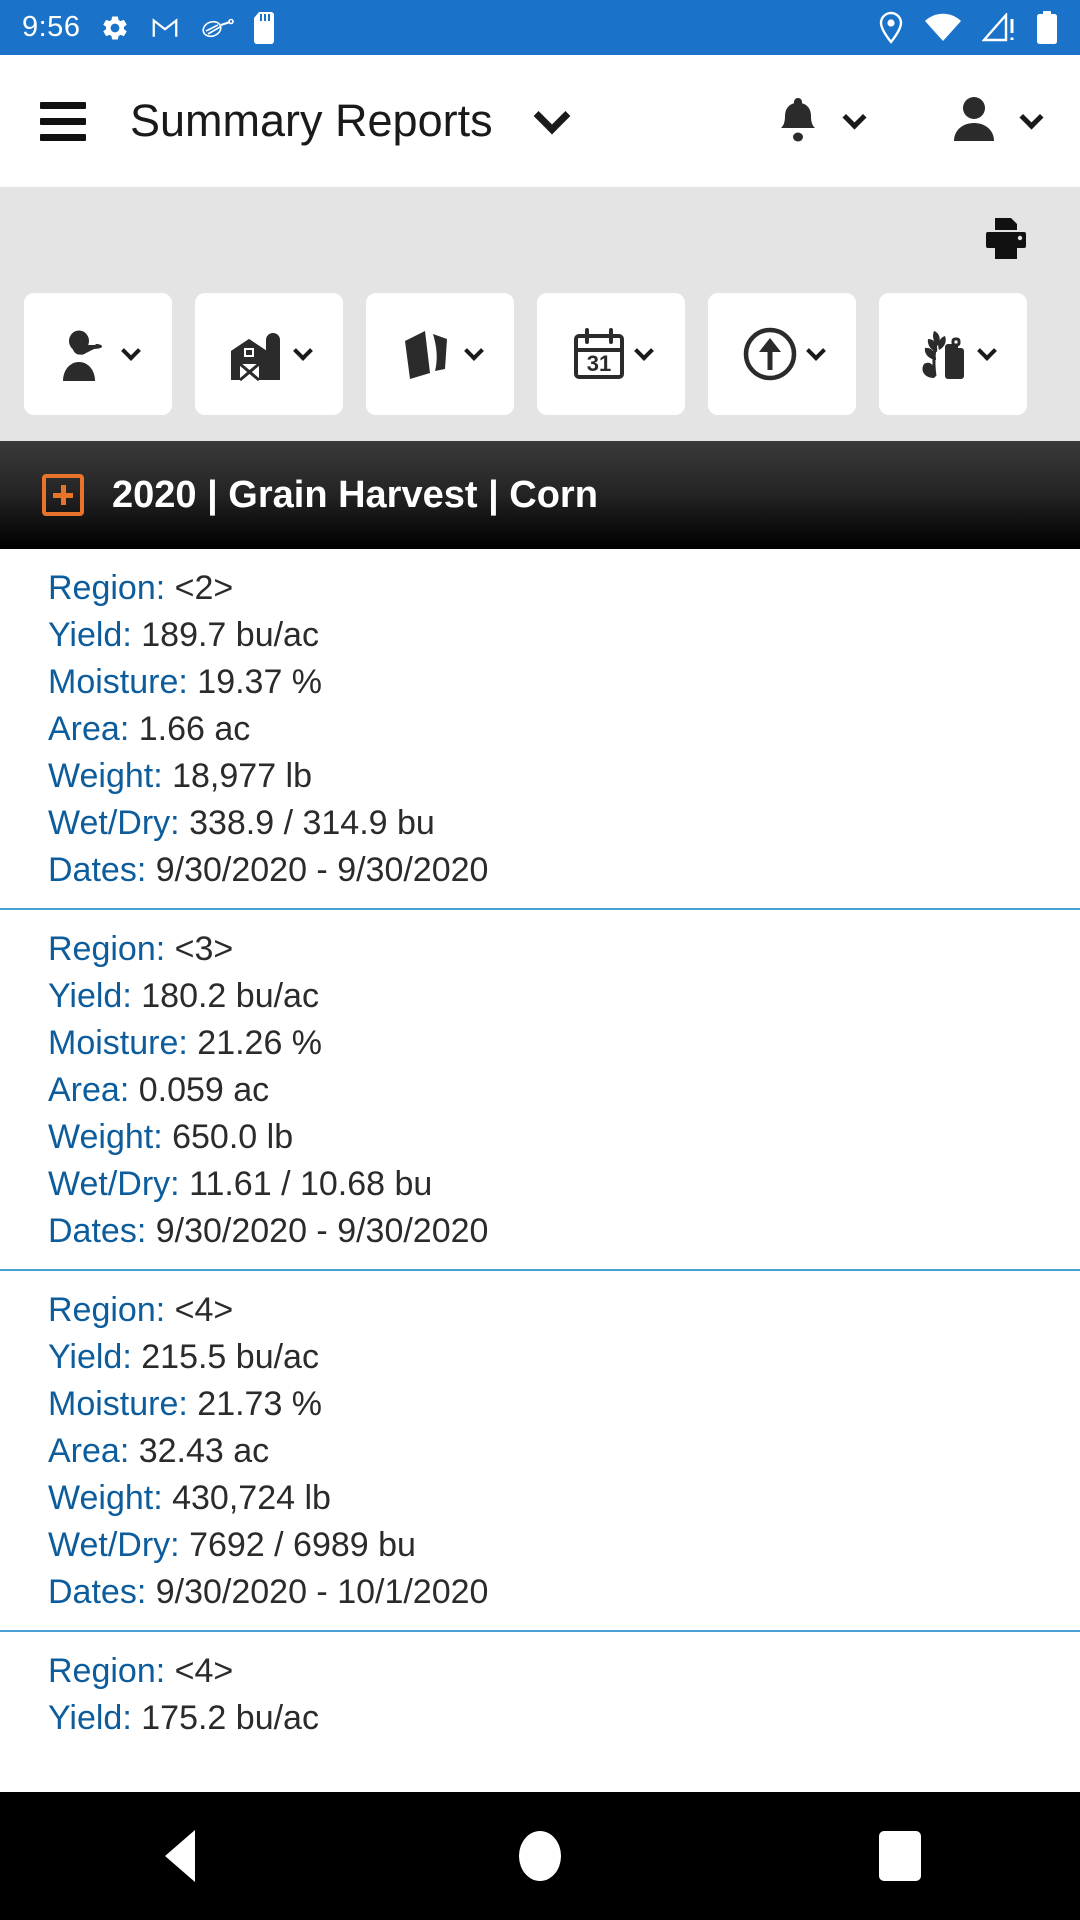 Image resolution: width=1080 pixels, height=1920 pixels. Describe the element at coordinates (540, 1137) in the screenshot. I see `weight-line: Weight: 650.0 lb` at that location.